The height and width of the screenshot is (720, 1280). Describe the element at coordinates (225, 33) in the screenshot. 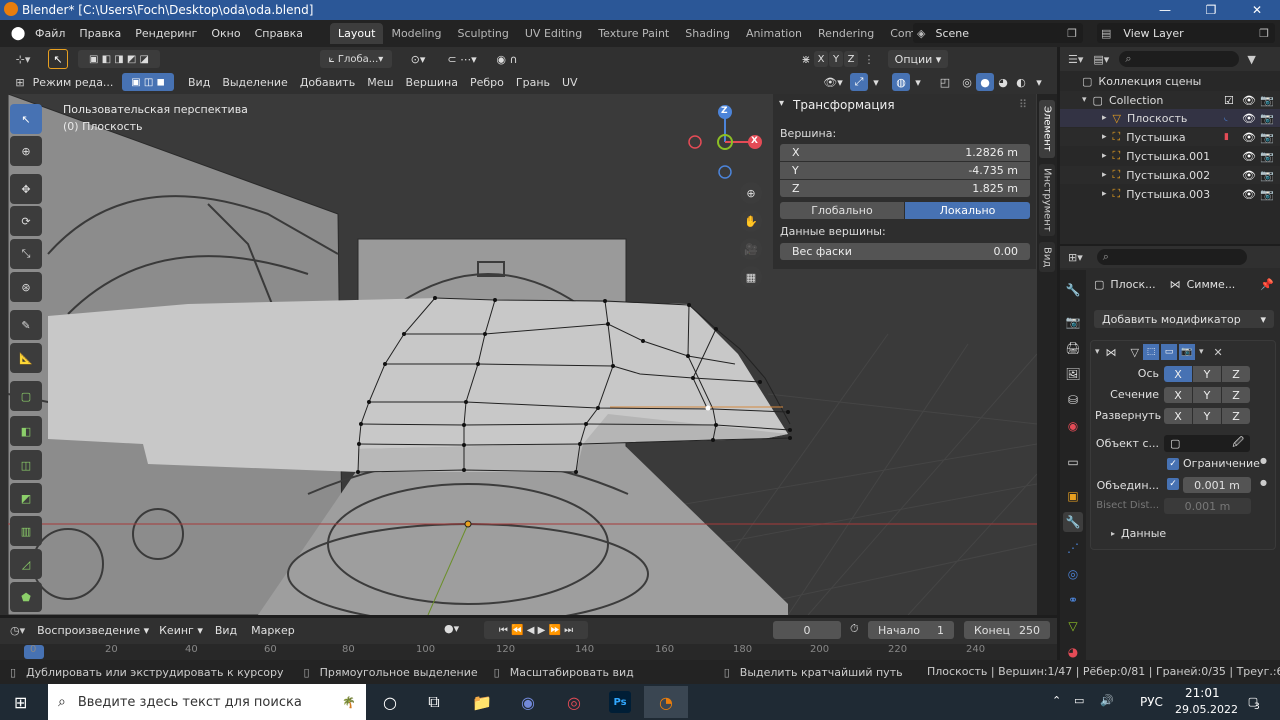

I see `menu-window: Окно` at that location.